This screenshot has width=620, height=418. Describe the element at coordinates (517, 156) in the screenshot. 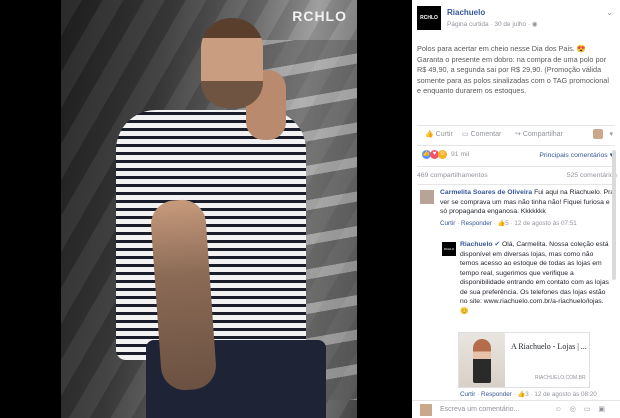

I see `reactions-bar: 👍 ♥ ☺ 91 mil Principais comentários ▾` at that location.